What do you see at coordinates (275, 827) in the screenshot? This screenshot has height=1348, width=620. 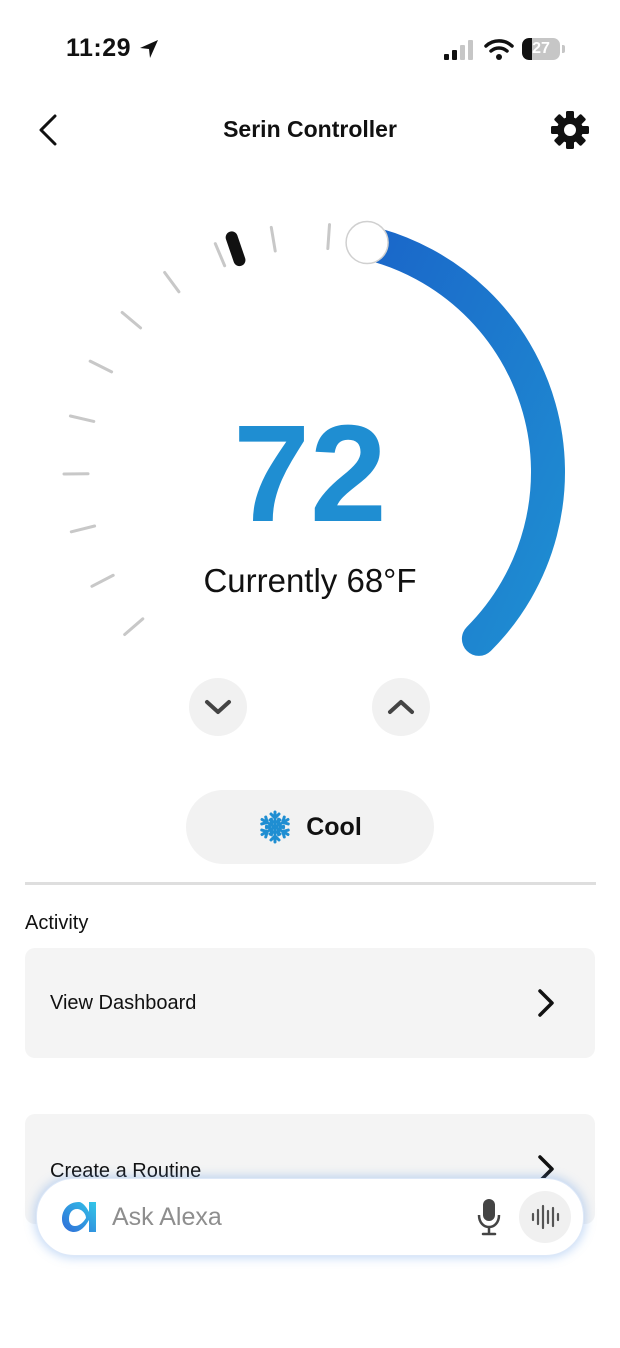 I see `snowflake-icon` at bounding box center [275, 827].